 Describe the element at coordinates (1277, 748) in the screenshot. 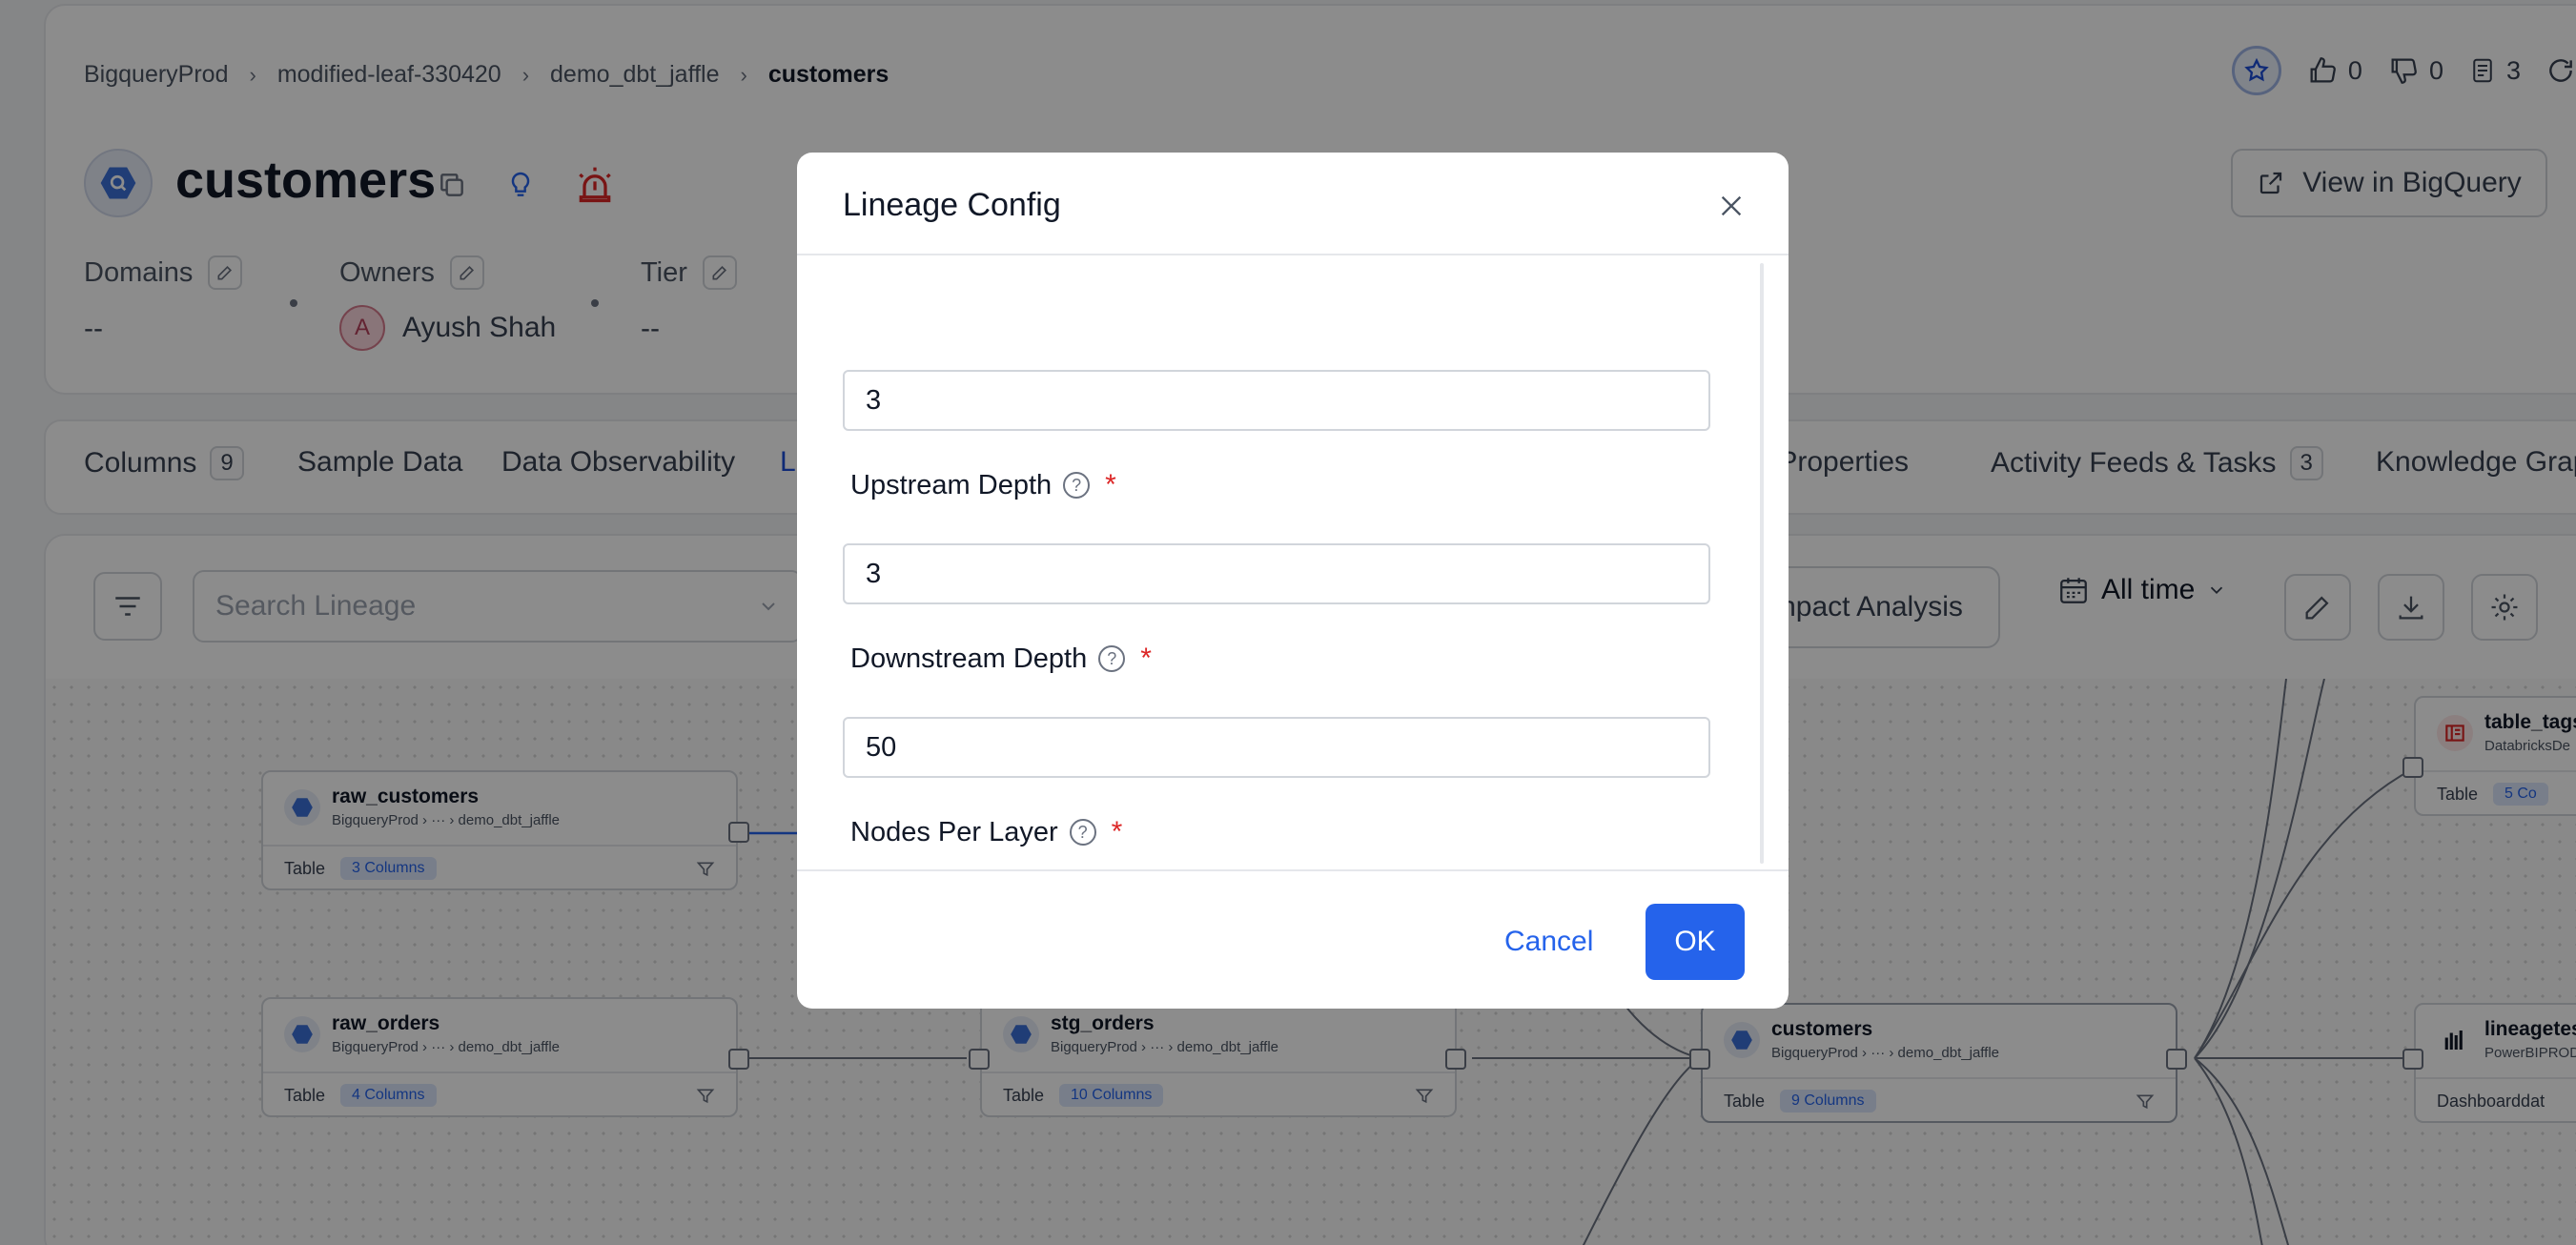

I see `nodes-per-layer-input` at that location.